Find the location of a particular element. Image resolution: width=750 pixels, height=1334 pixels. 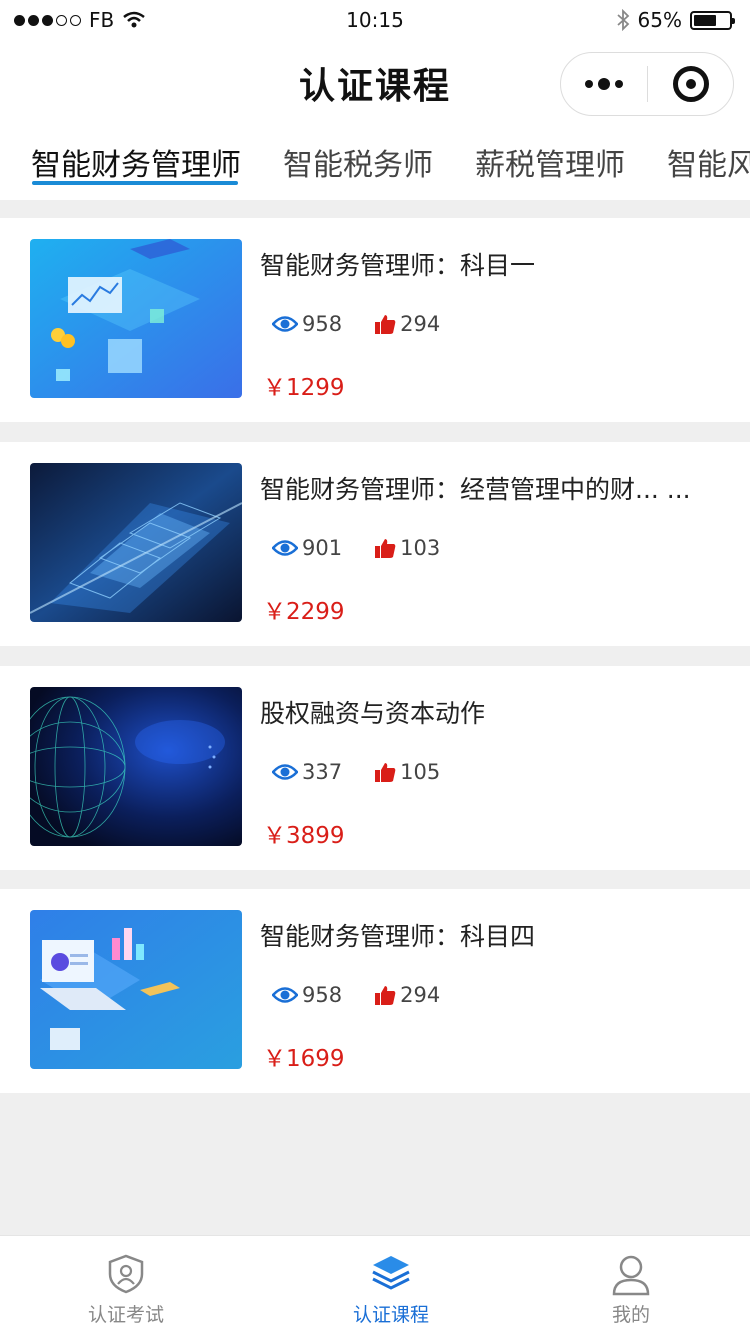

more-menu-button is located at coordinates (604, 84).